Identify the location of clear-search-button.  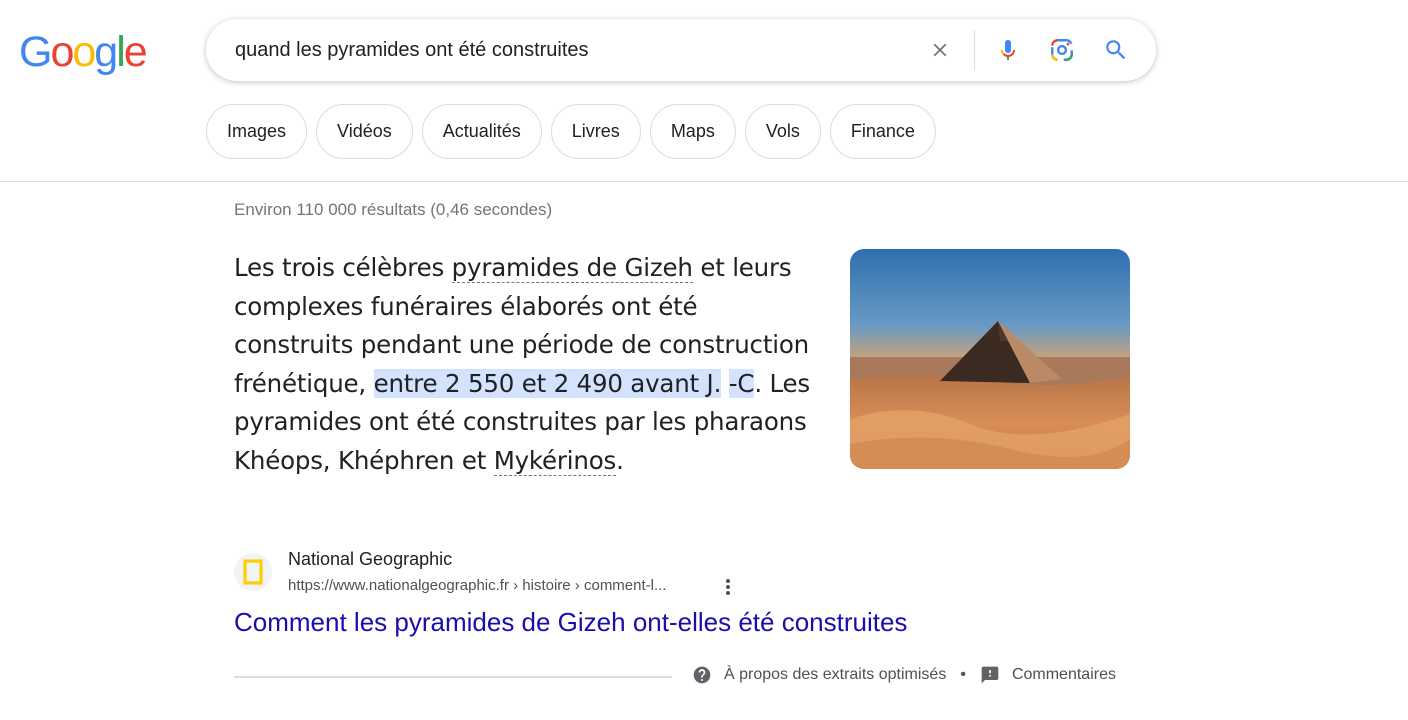
(940, 50).